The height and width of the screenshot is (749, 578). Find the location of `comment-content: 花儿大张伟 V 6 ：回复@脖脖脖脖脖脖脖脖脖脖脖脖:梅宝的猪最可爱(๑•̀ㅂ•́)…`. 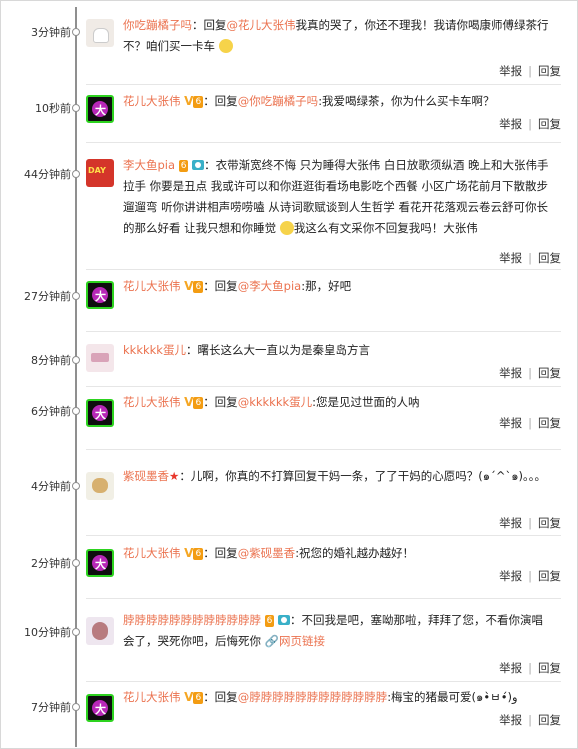

comment-content: 花儿大张伟 V 6 ：回复@脖脖脖脖脖脖脖脖脖脖脖脖:梅宝的猪最可爱(๑•̀ㅂ•́)… is located at coordinates (320, 697).